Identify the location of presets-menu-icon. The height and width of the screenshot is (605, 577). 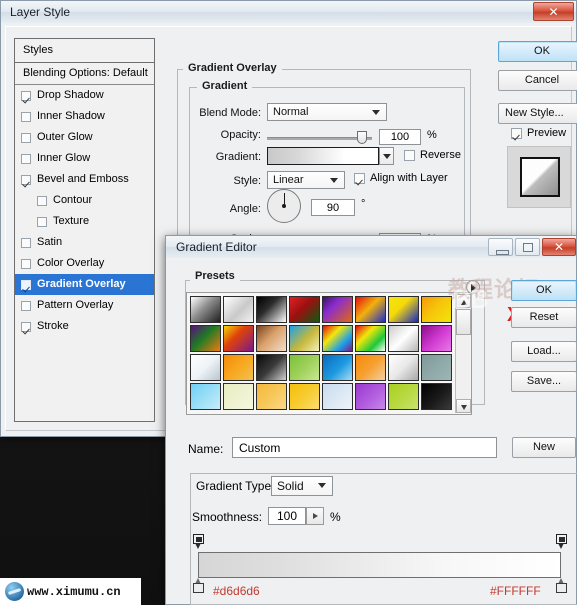
(473, 287).